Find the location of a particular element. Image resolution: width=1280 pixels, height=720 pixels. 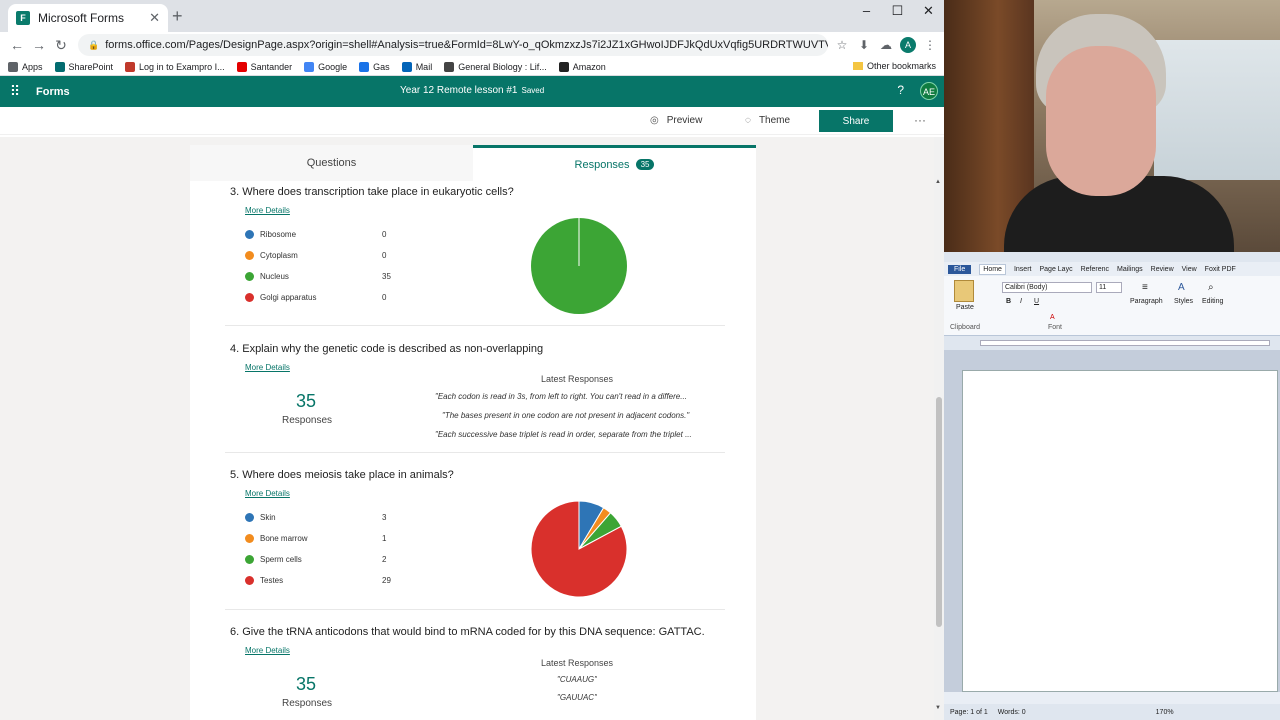

other-bookmarks: Other bookmarks is located at coordinates (894, 66).